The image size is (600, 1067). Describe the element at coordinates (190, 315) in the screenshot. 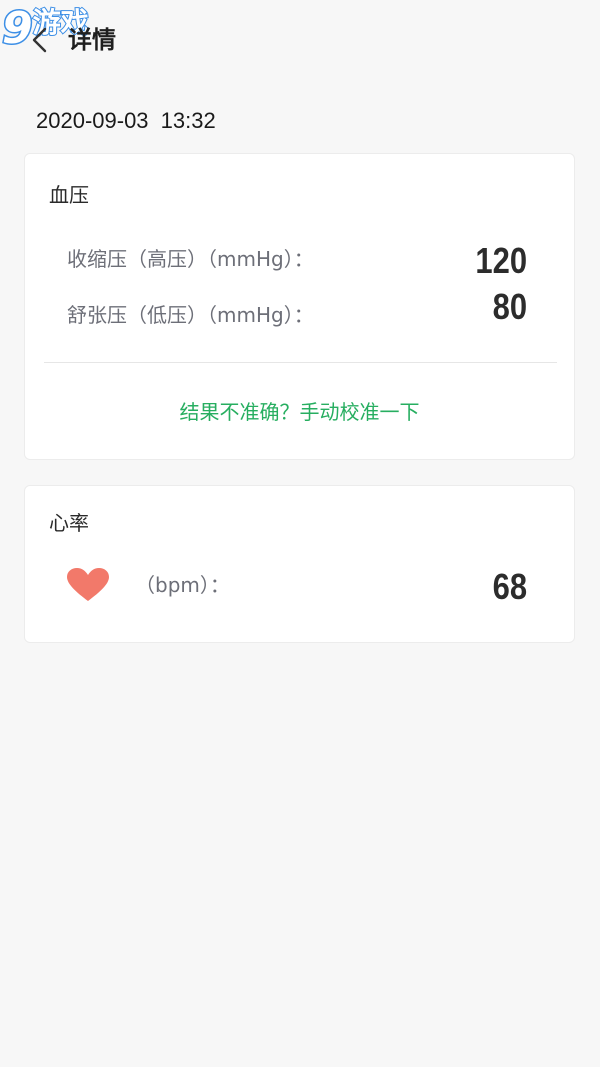

I see `diastolic-label: 舒张压（低压）（mmHg）：` at that location.